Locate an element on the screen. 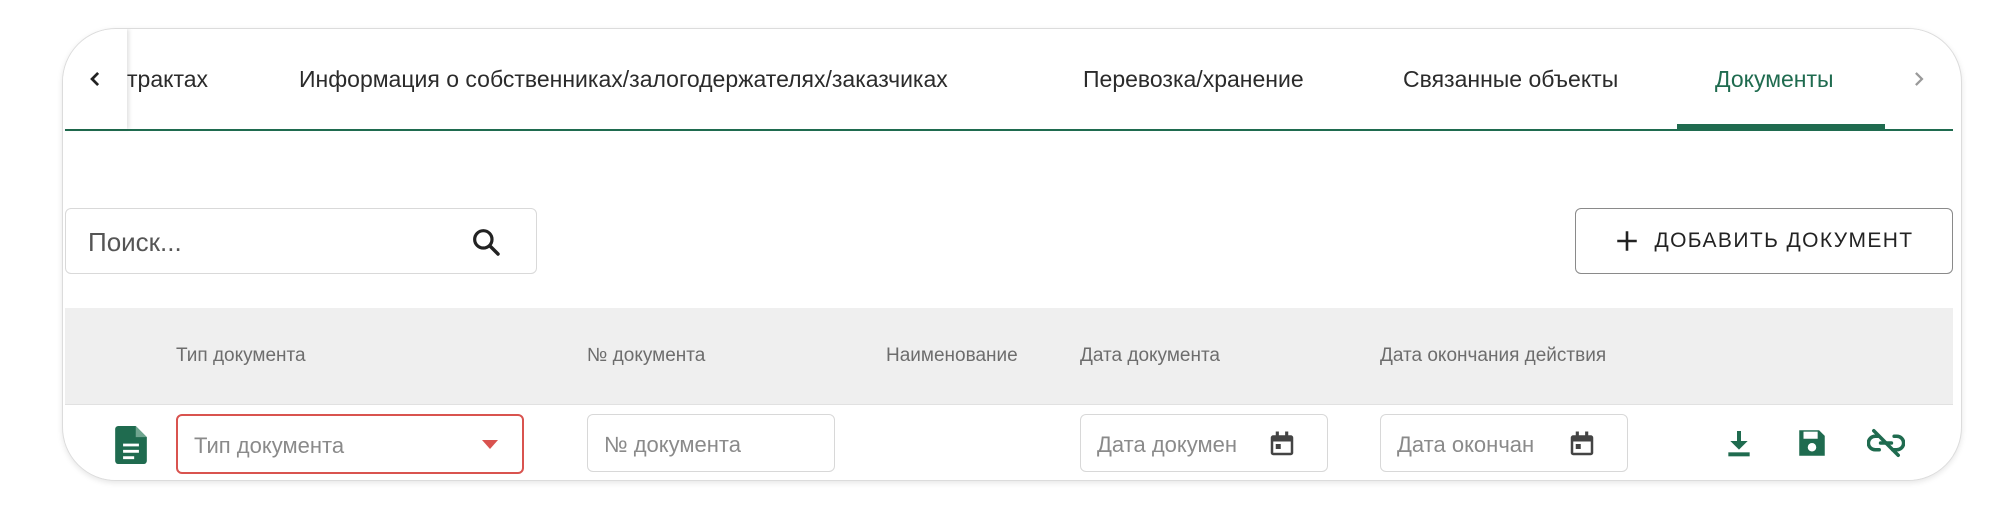  tab-related-objects: Связанные объекты is located at coordinates (1510, 79).